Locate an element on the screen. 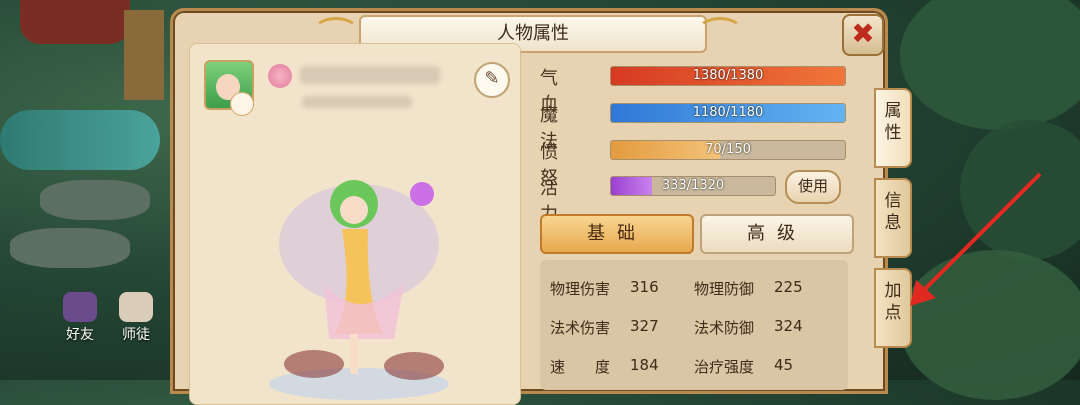 Image resolution: width=1080 pixels, height=405 pixels. tab-advanced: 高级 is located at coordinates (777, 234).